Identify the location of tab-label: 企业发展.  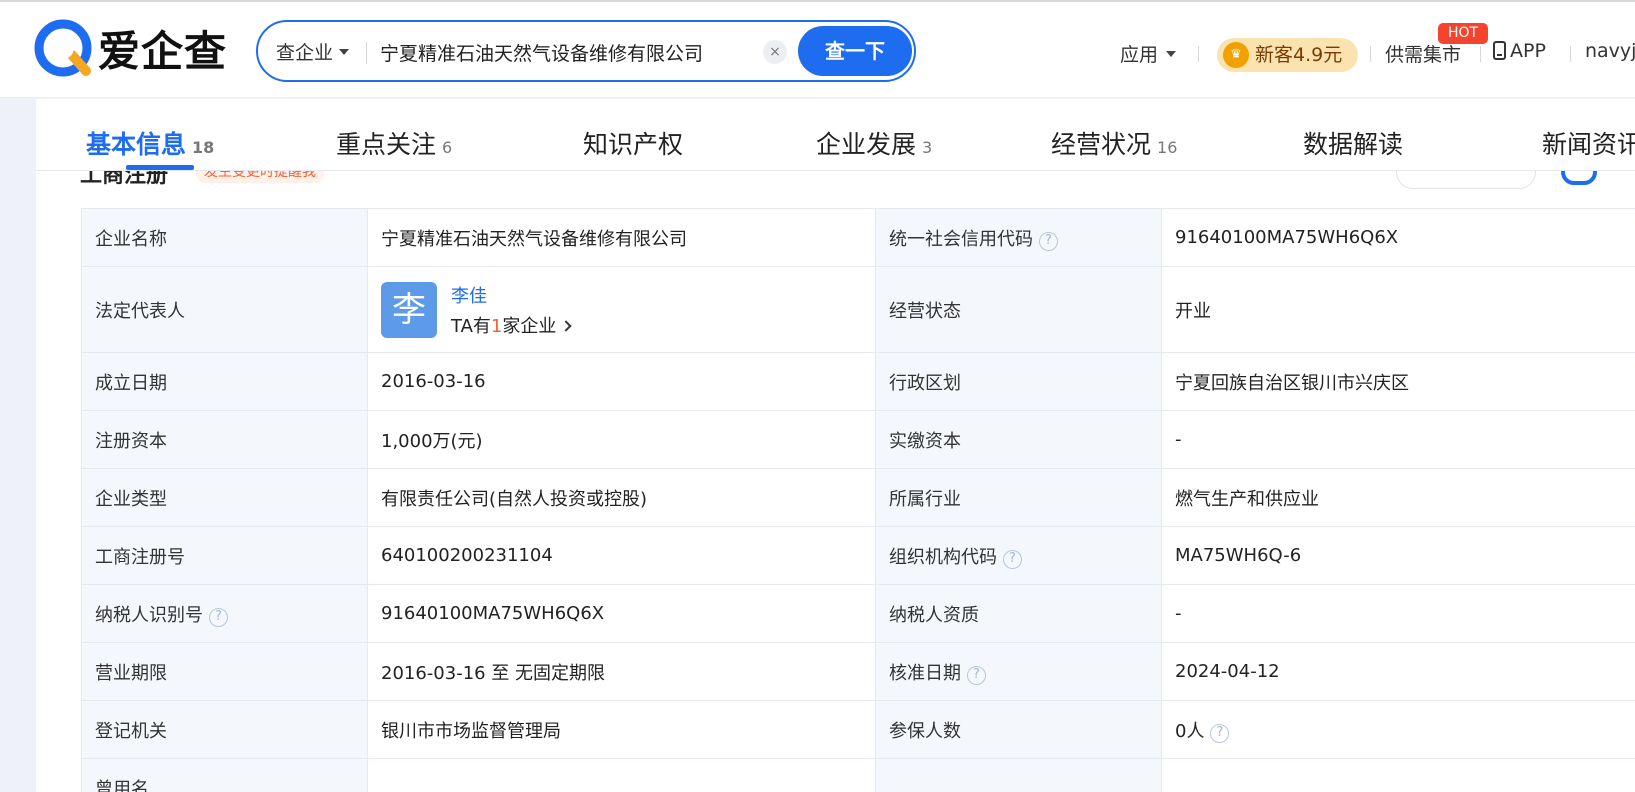
(866, 144).